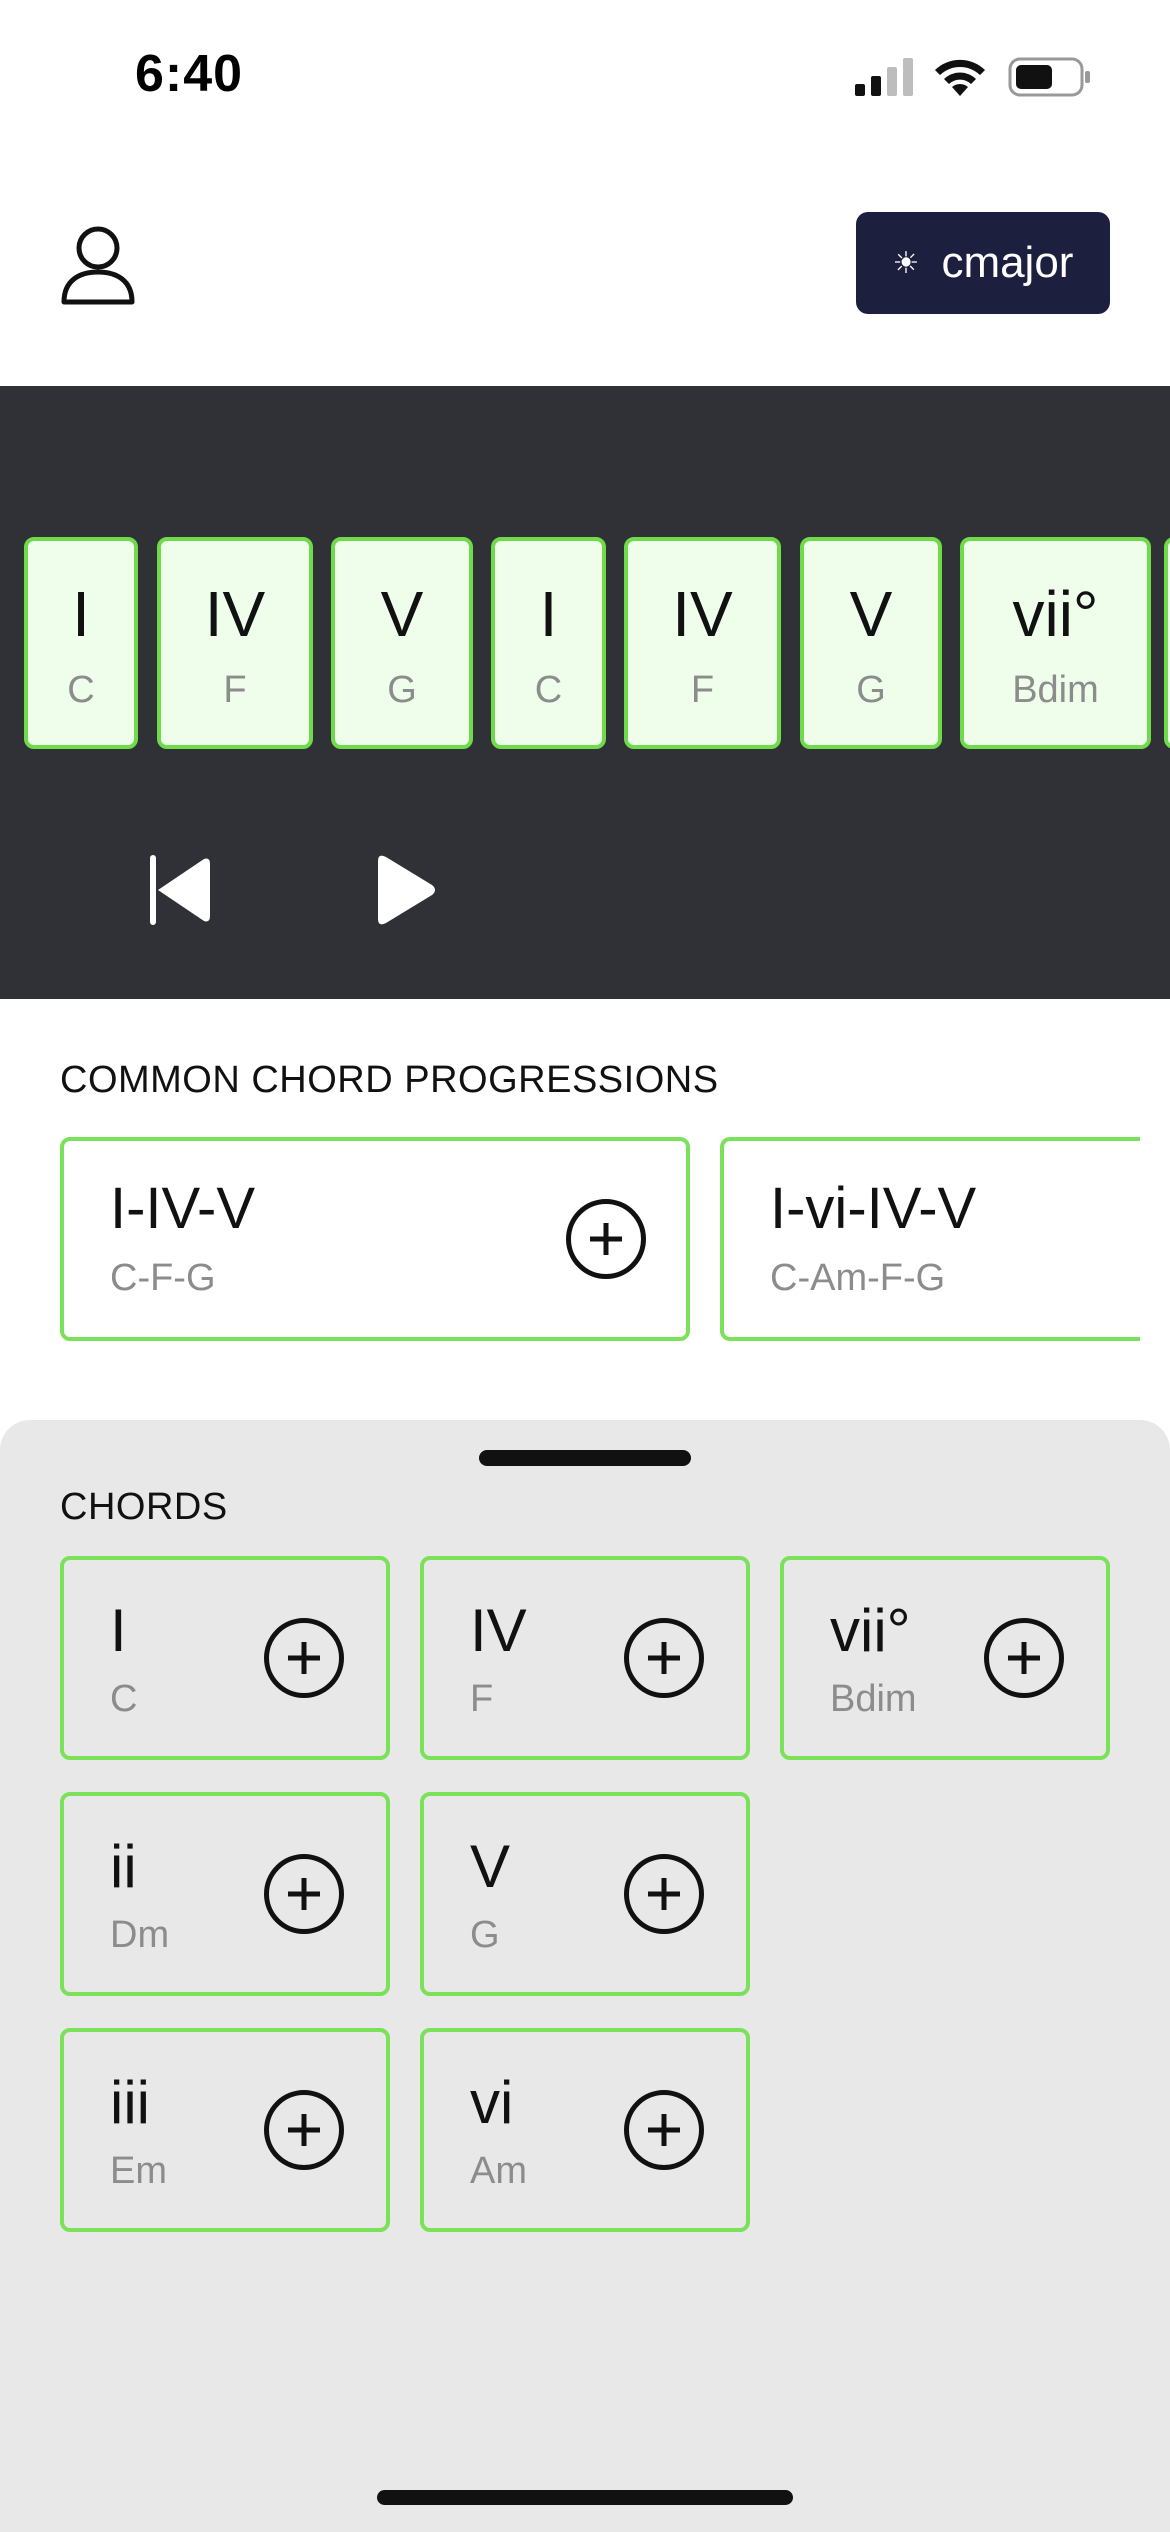 This screenshot has width=1170, height=2532. Describe the element at coordinates (873, 1208) in the screenshot. I see `progression-title: I-vi-IV-V` at that location.